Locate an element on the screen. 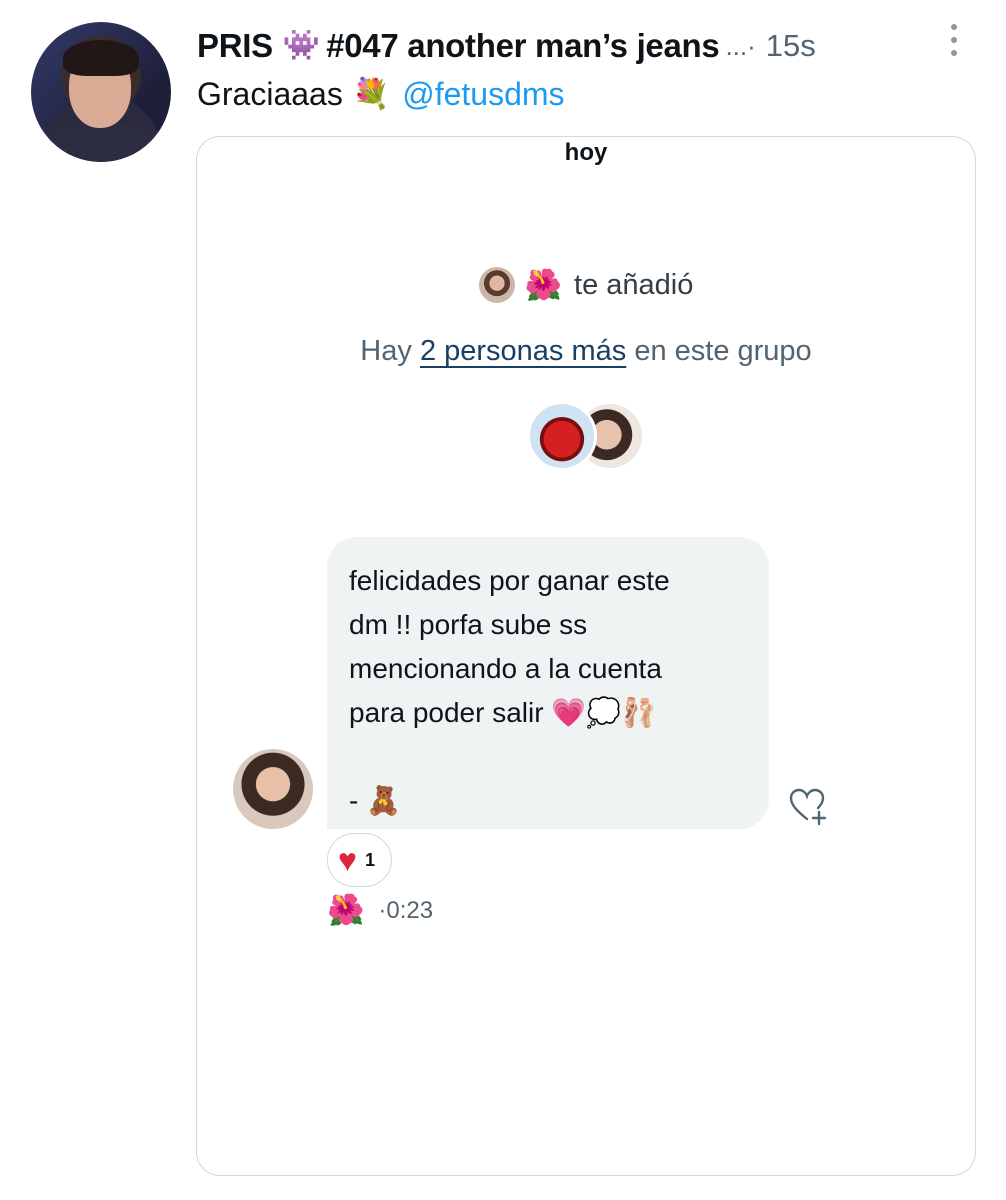 The image size is (1006, 1200). group-members-link: 2 personas más is located at coordinates (523, 351).